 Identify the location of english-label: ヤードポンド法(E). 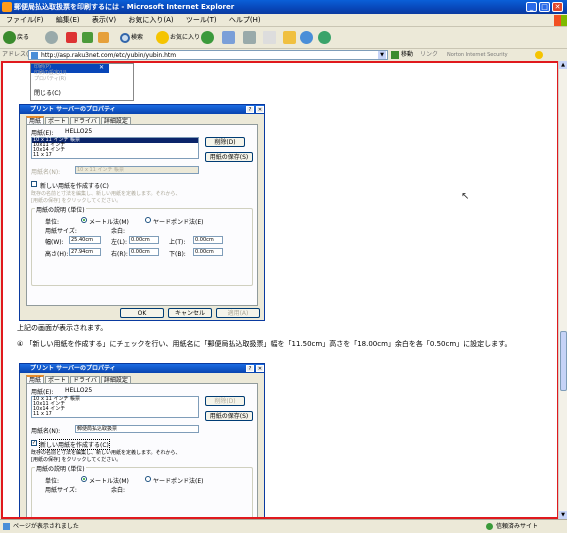
(178, 481).